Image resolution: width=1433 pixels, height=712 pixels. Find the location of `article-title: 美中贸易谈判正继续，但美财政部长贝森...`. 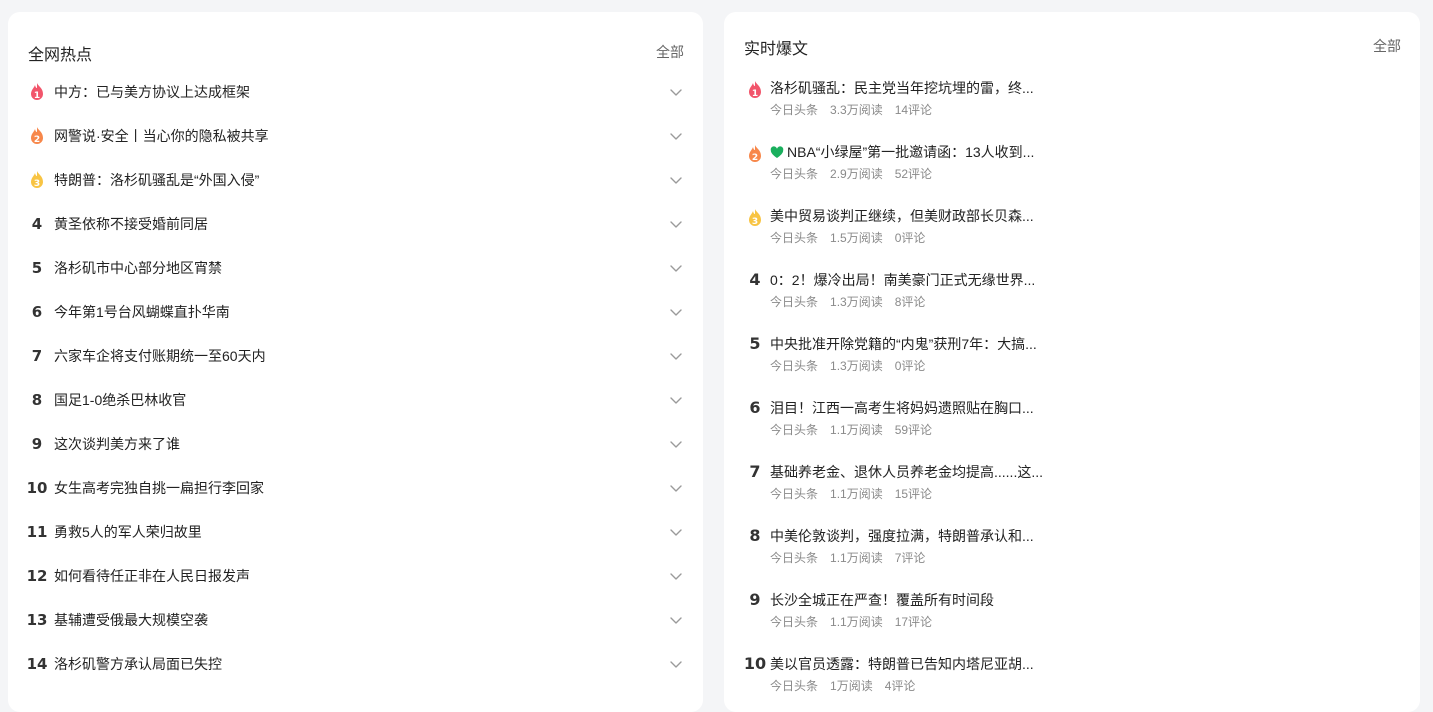

article-title: 美中贸易谈判正继续，但美财政部长贝森... is located at coordinates (902, 216).